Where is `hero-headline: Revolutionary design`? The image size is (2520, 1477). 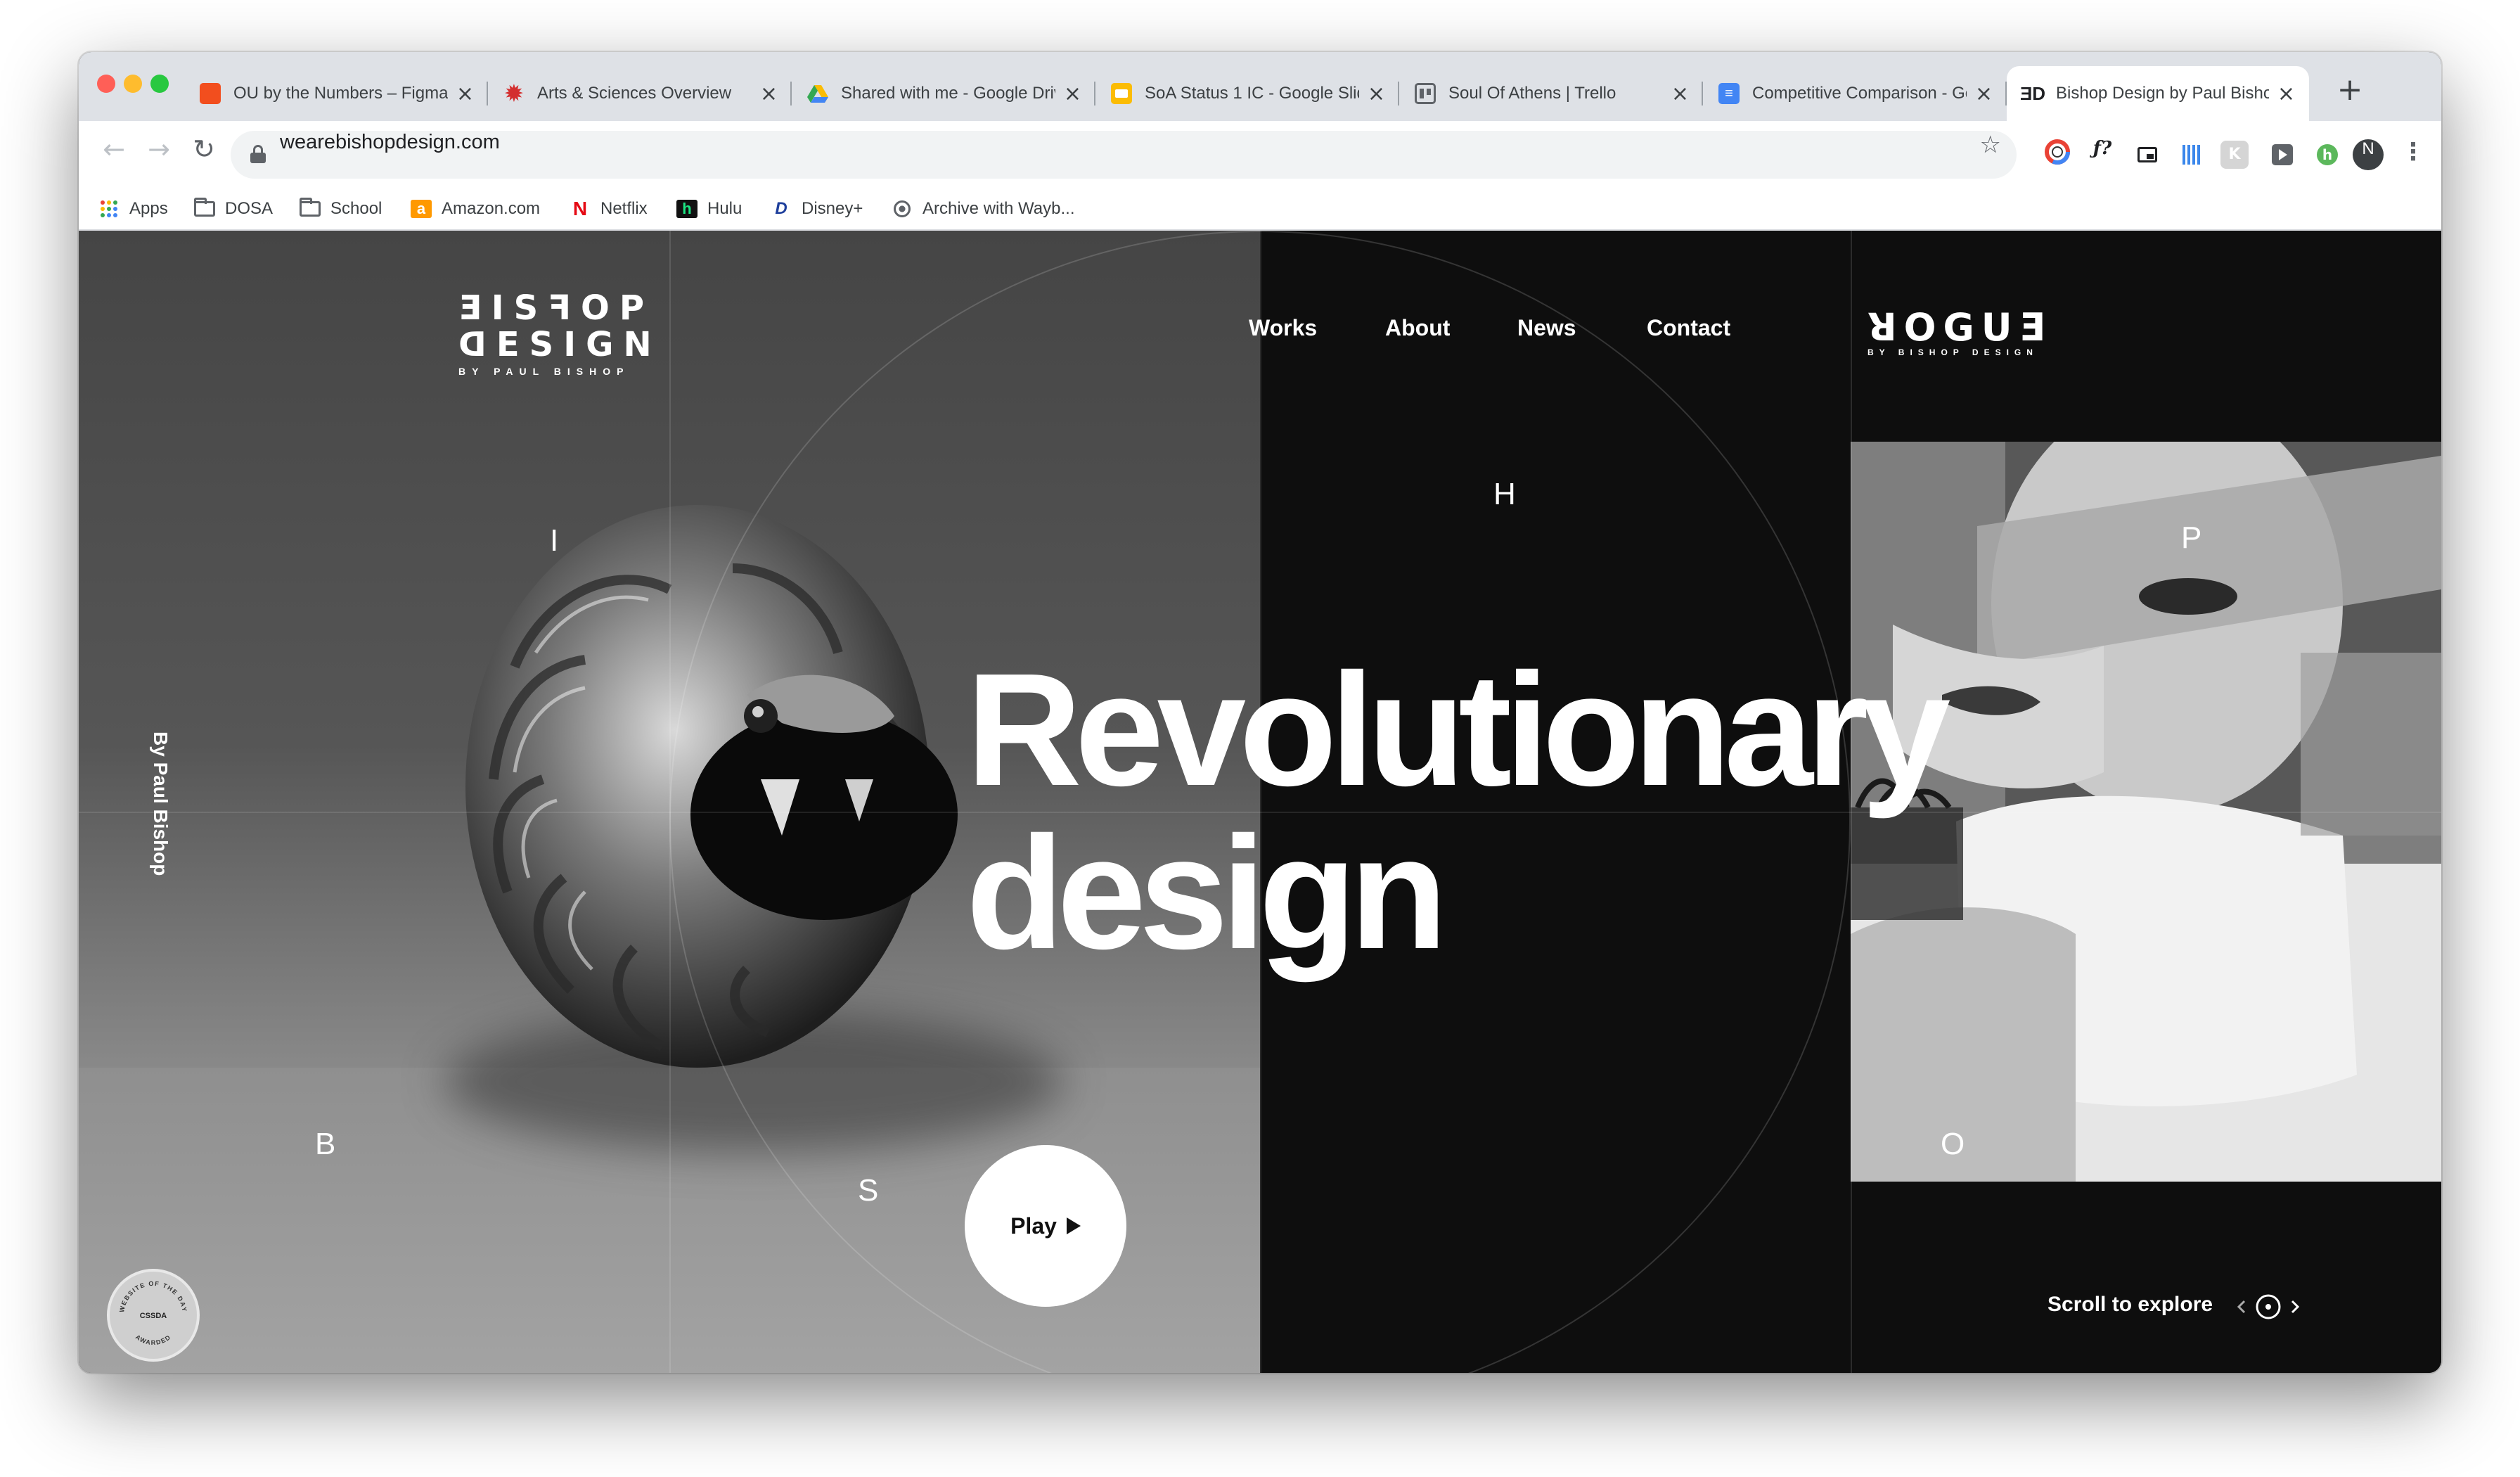
hero-headline: Revolutionary design is located at coordinates (1458, 812).